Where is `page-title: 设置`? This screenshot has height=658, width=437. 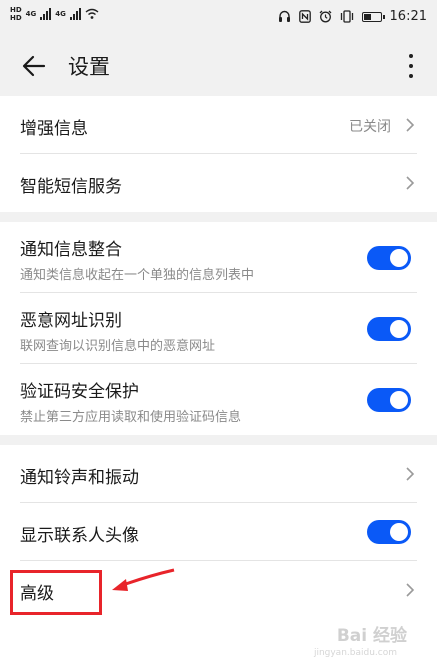
page-title: 设置 is located at coordinates (89, 67).